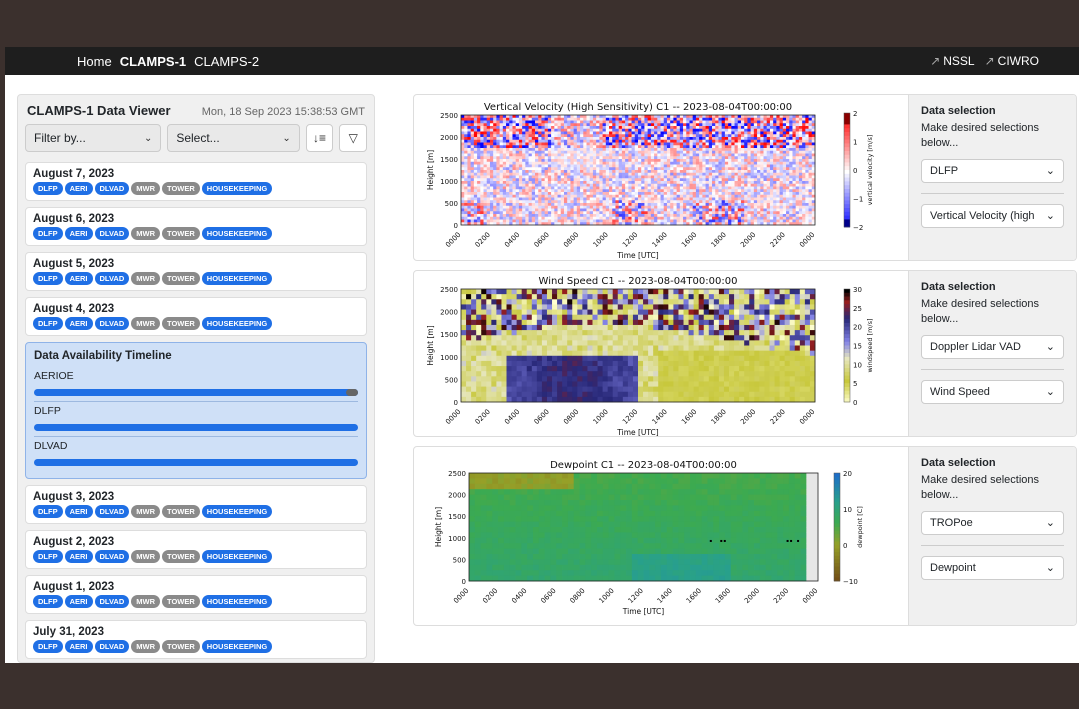 This screenshot has width=1079, height=709. Describe the element at coordinates (94, 61) in the screenshot. I see `nav-home: Home` at that location.